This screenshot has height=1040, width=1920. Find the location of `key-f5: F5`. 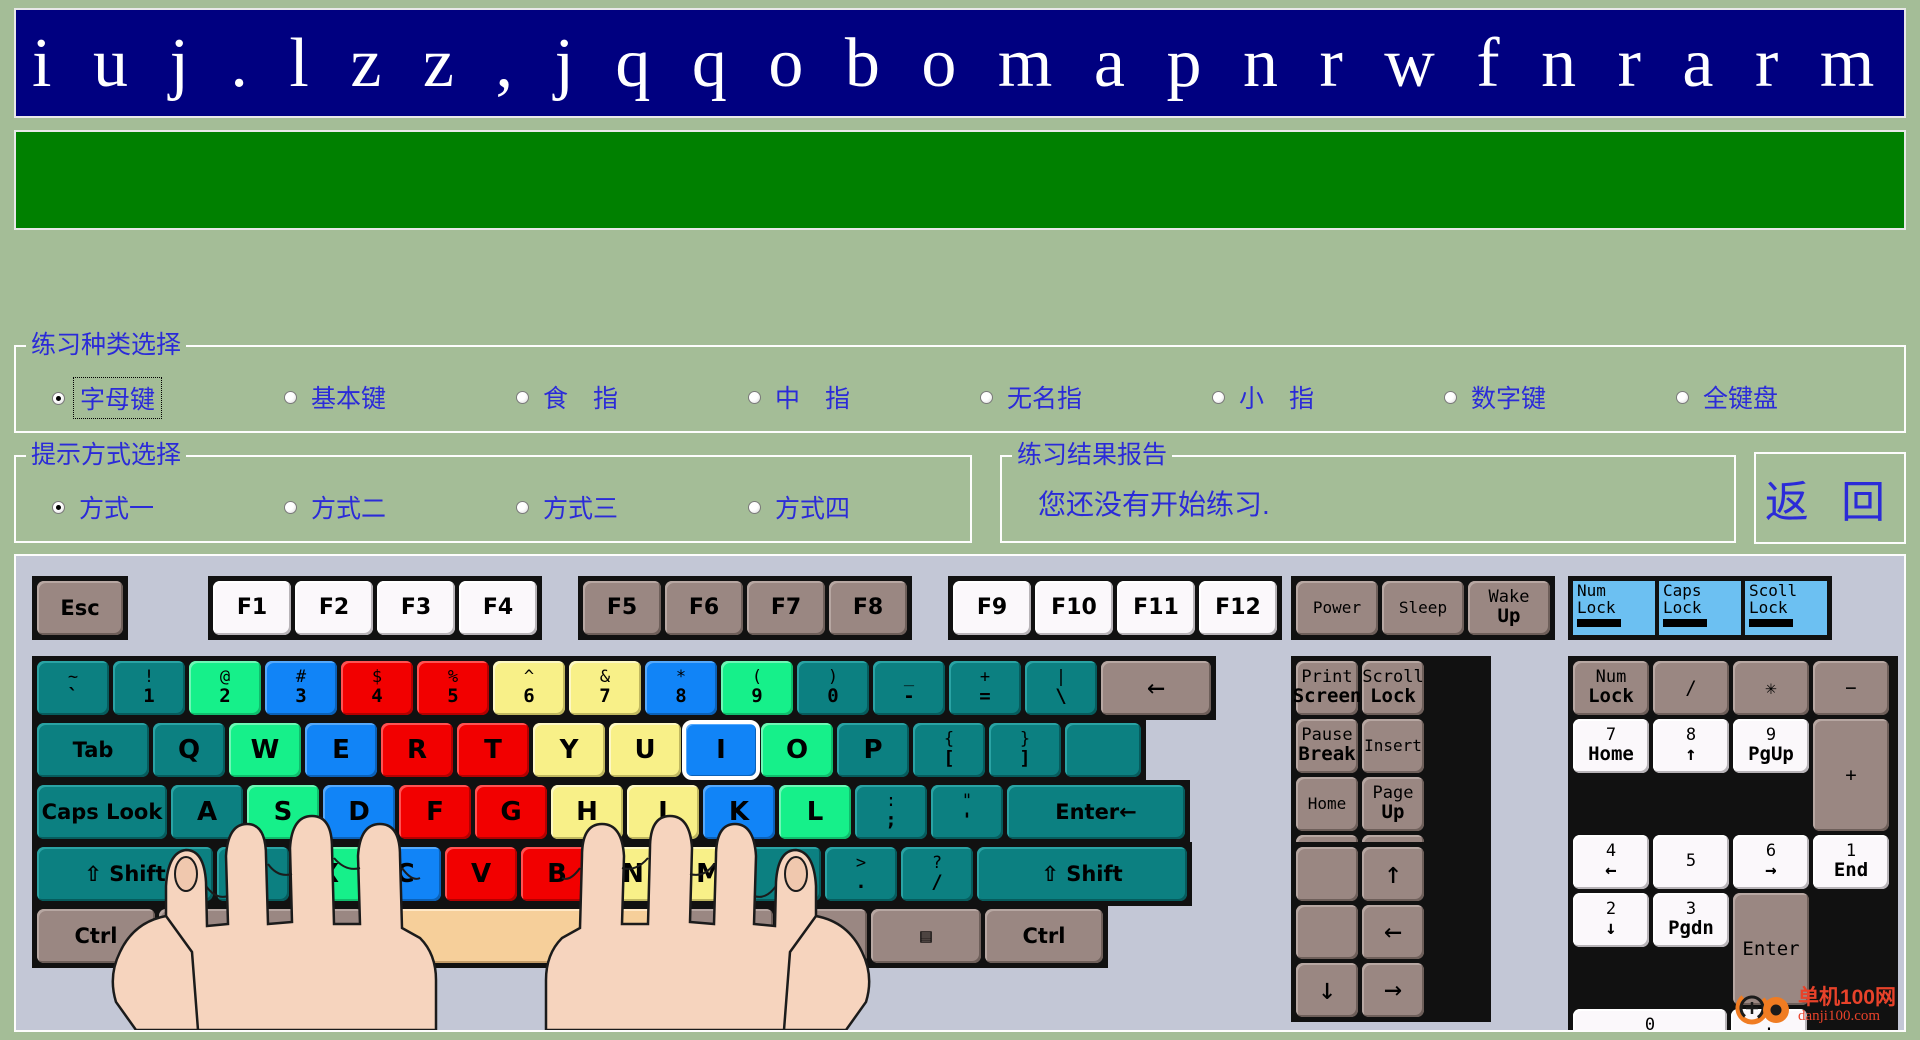

key-f5: F5 is located at coordinates (622, 608).